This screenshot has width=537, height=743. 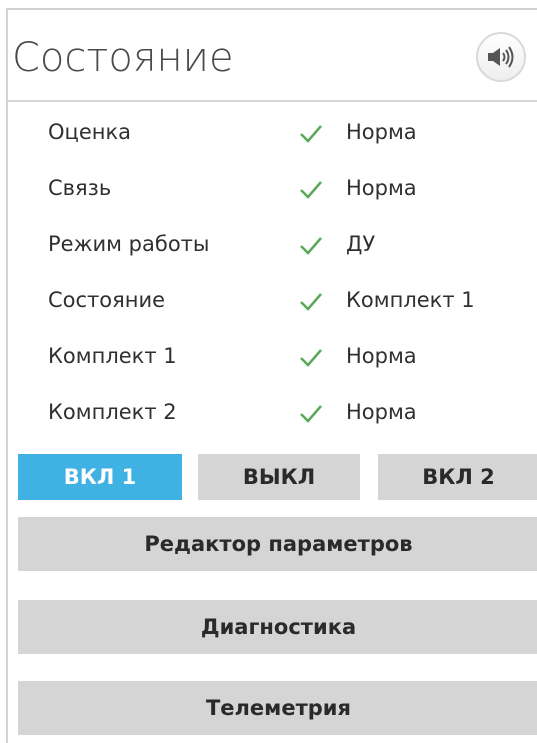 I want to click on status-row-state: Состояние Комплект 1, so click(x=272, y=300).